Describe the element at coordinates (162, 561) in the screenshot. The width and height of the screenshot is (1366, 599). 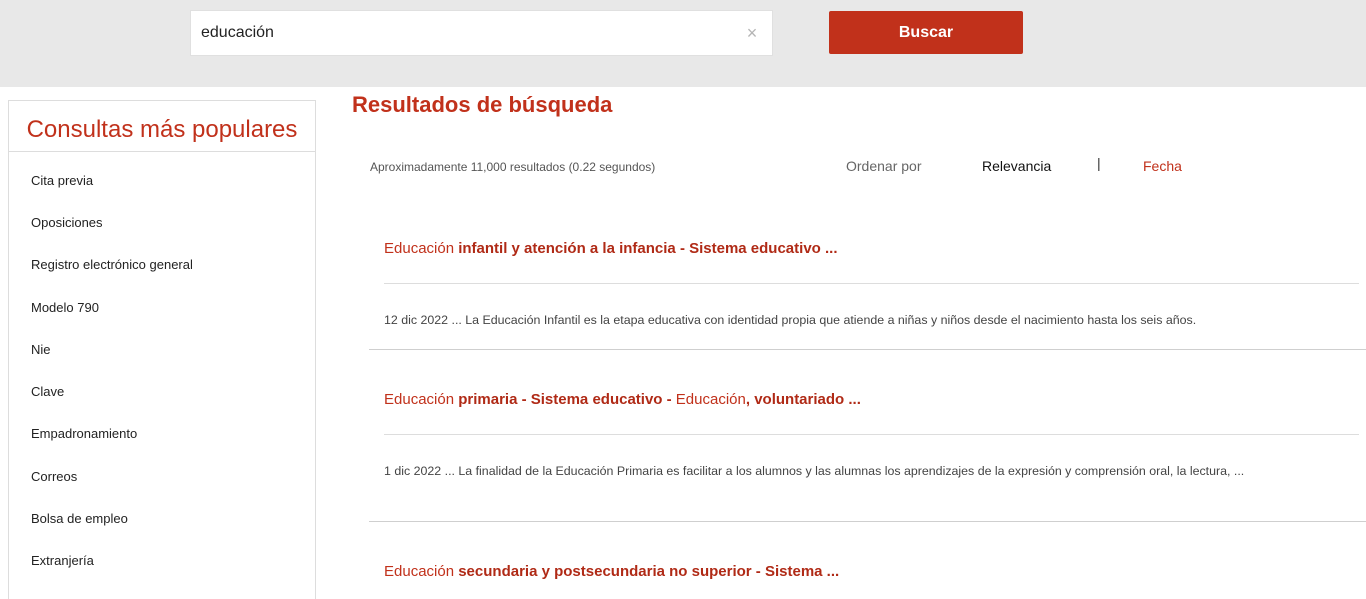
I see `sidebar-item-extranjeria: Extranjería` at that location.